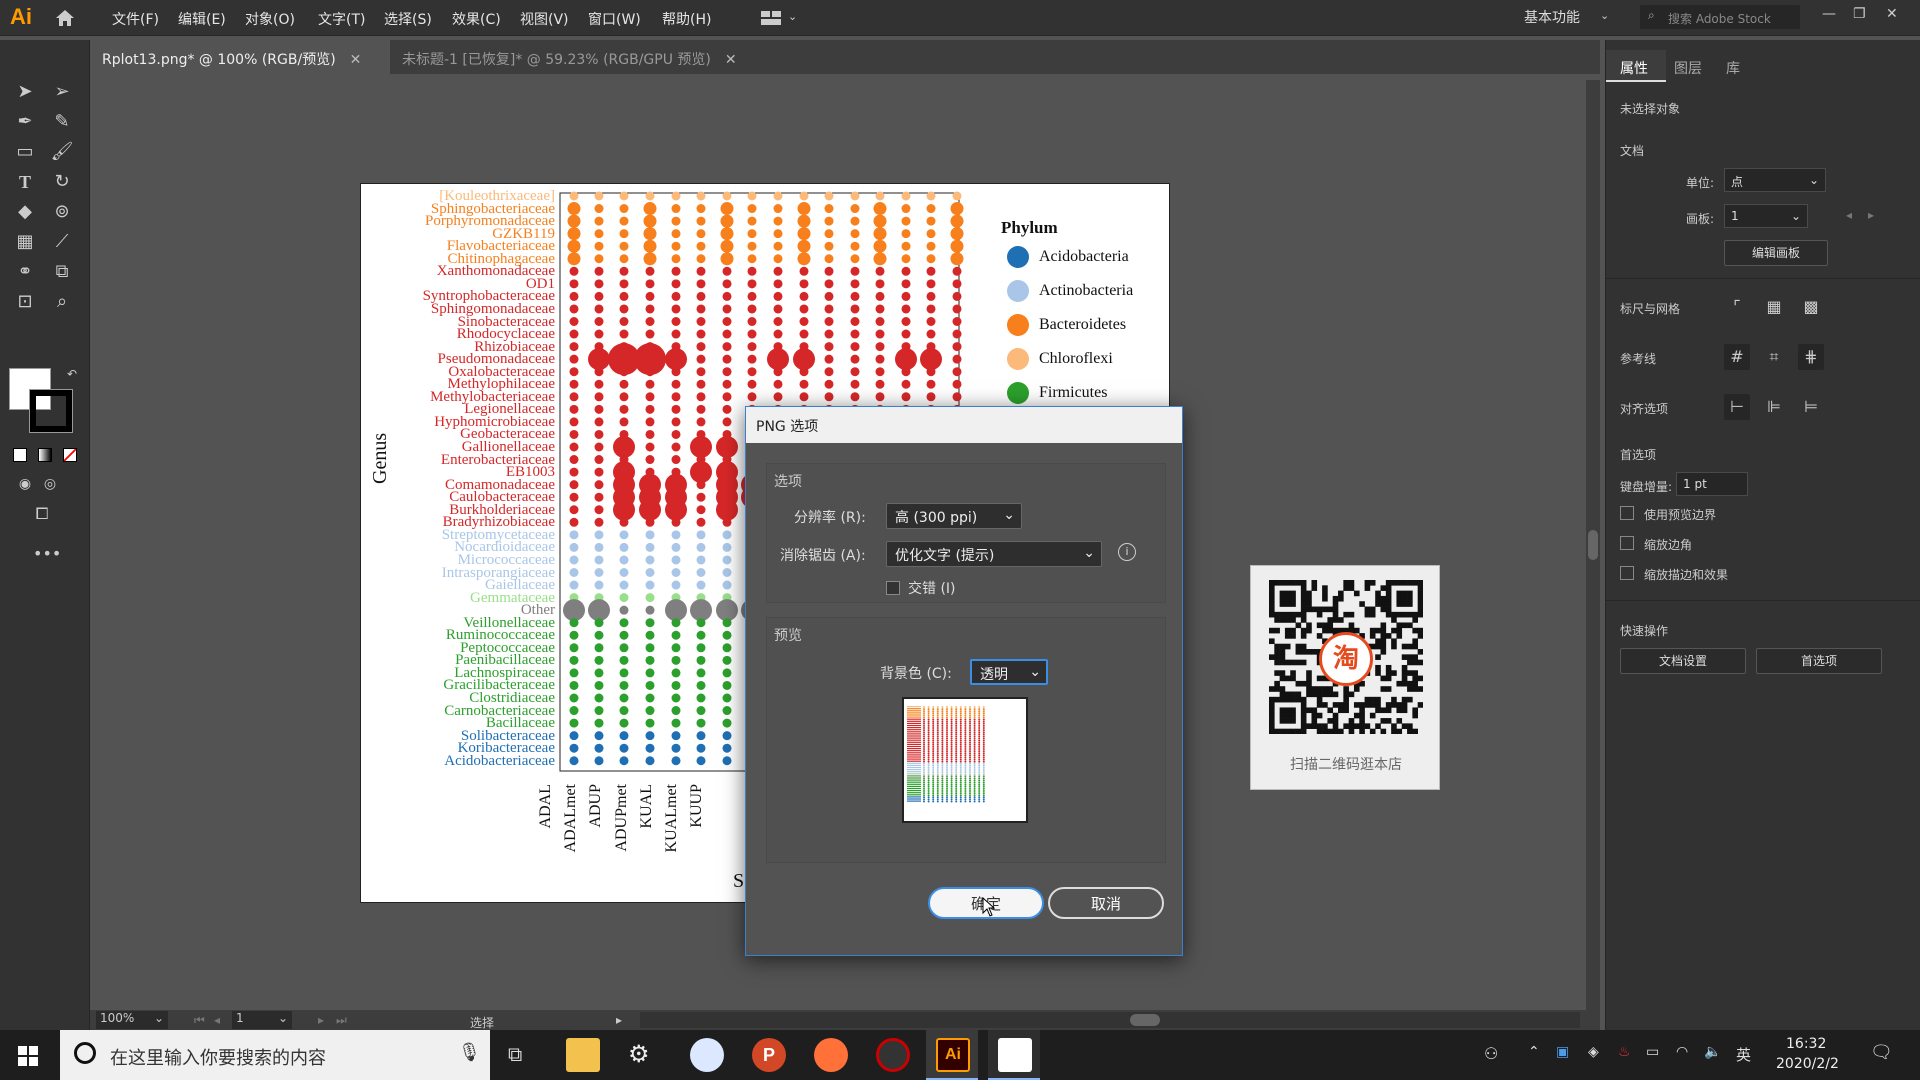 The width and height of the screenshot is (1920, 1080). I want to click on workspace-switcher: 基本功能, so click(1552, 17).